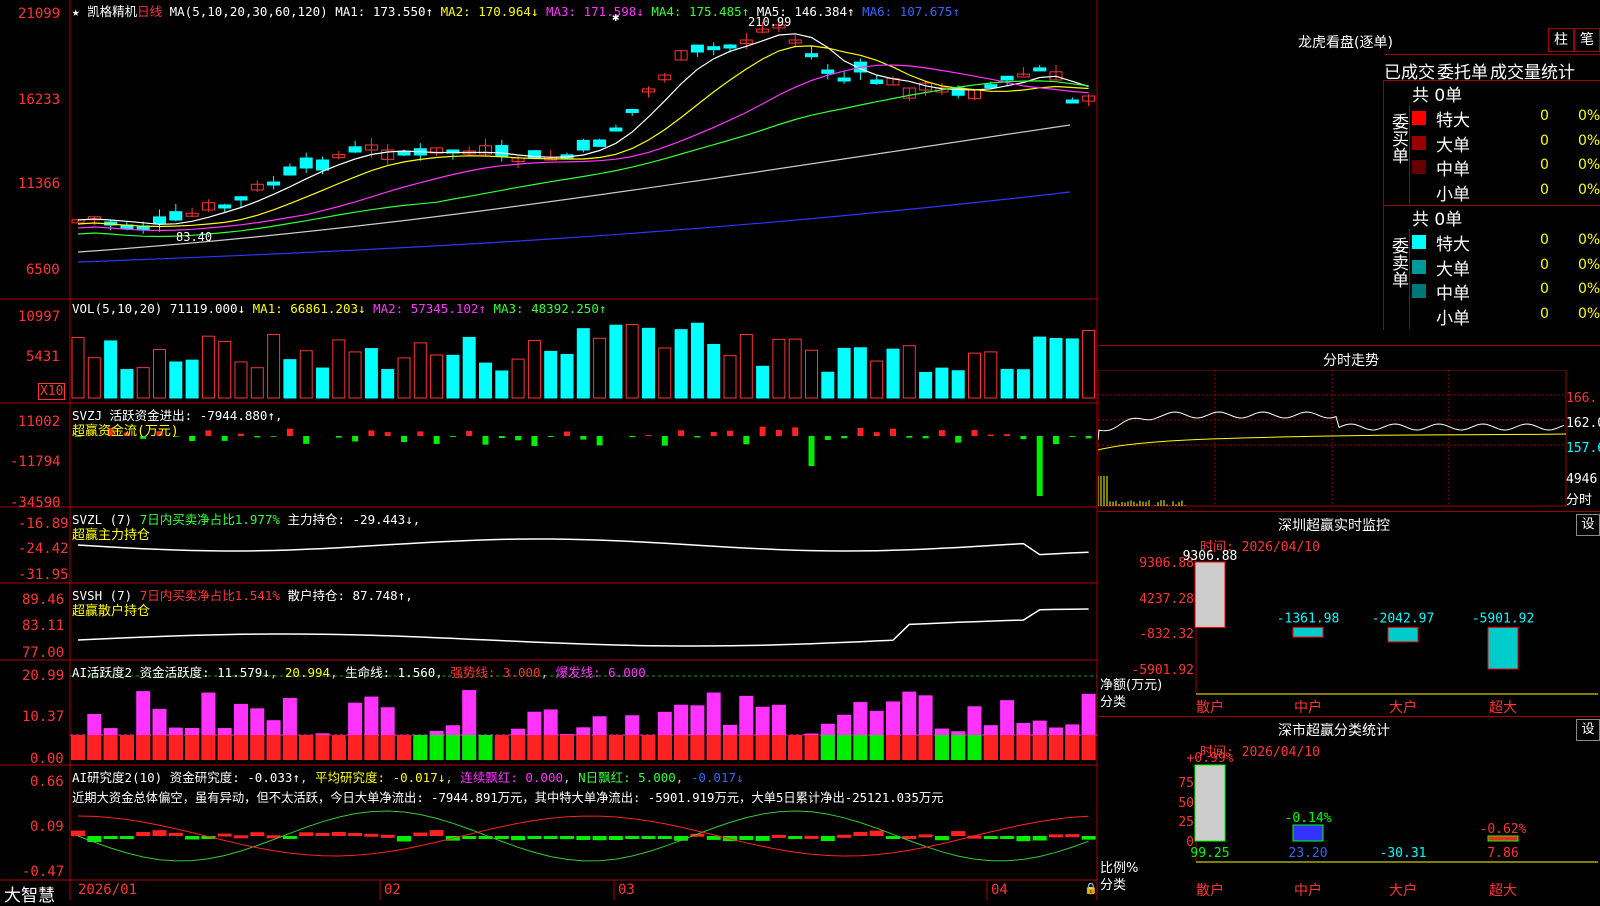  What do you see at coordinates (1437, 217) in the screenshot?
I see `sell-total: 共 0单` at bounding box center [1437, 217].